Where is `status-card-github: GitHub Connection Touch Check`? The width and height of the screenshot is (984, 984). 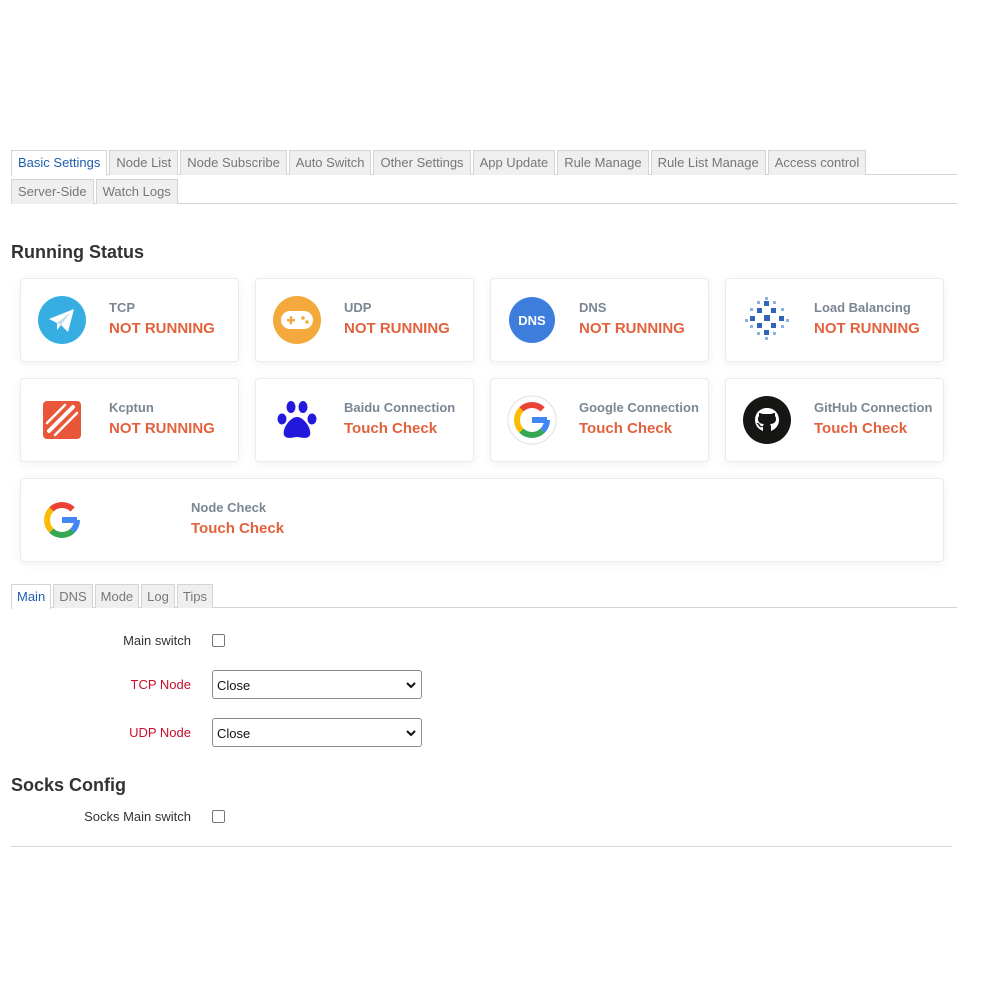 status-card-github: GitHub Connection Touch Check is located at coordinates (834, 420).